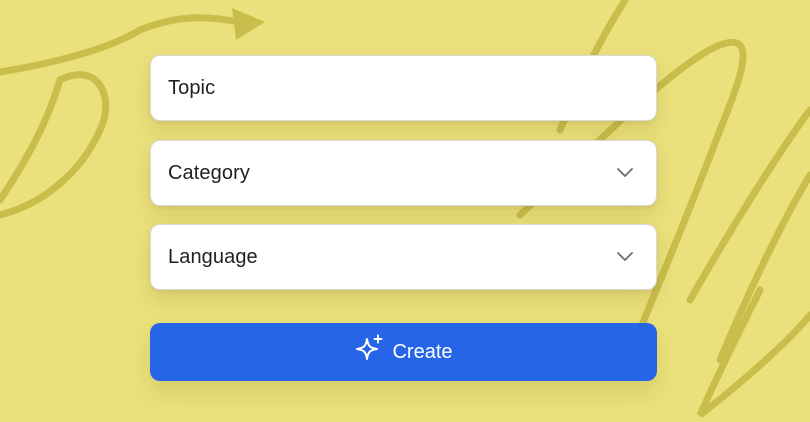 This screenshot has height=422, width=810. I want to click on category-select: Category, so click(403, 173).